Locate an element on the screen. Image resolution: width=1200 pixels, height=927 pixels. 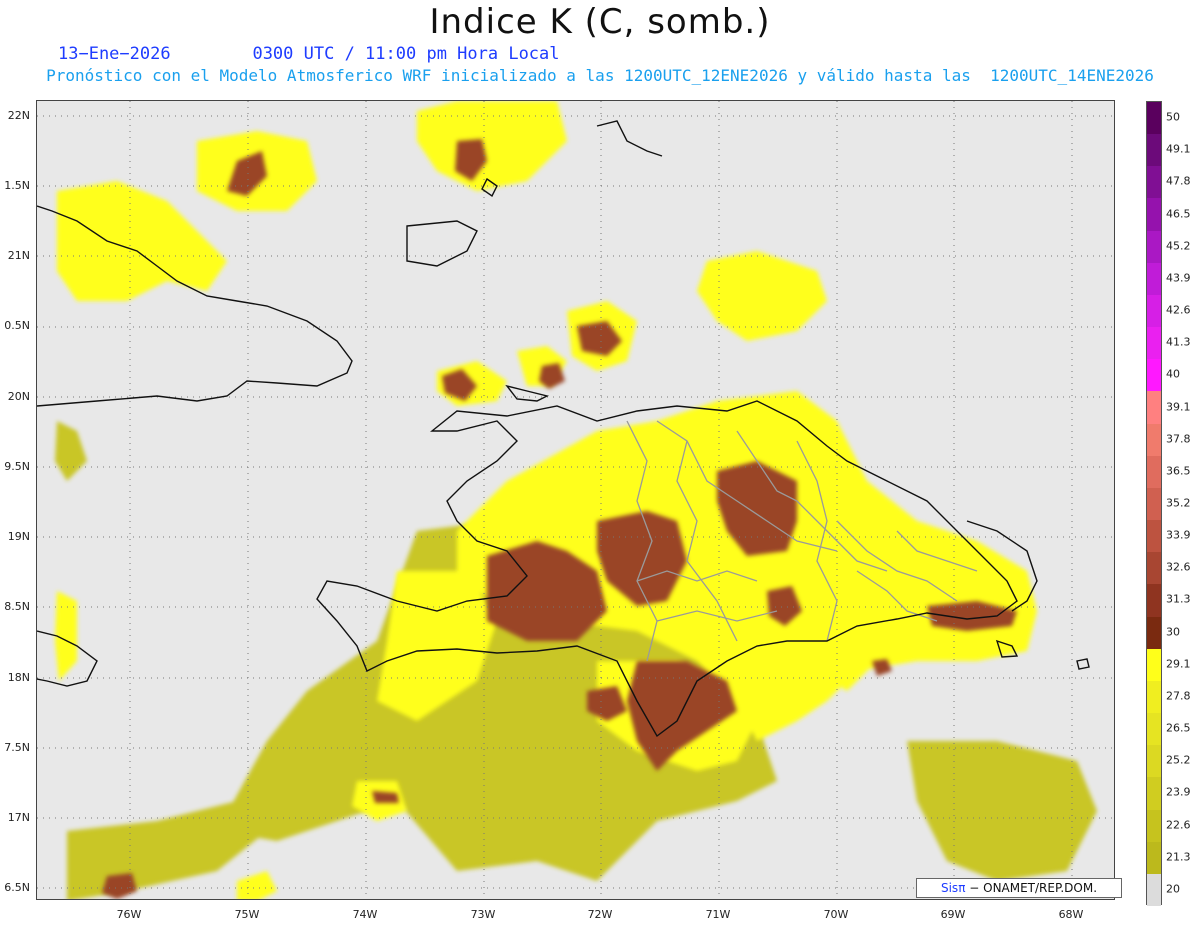
latitude-label: 19N is located at coordinates (18, 536).